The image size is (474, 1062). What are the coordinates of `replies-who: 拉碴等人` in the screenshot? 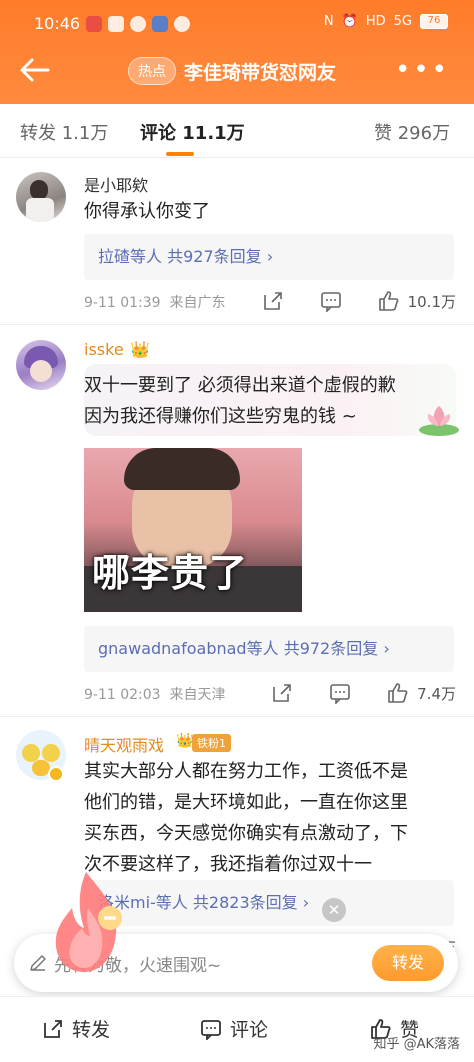 It's located at (130, 256).